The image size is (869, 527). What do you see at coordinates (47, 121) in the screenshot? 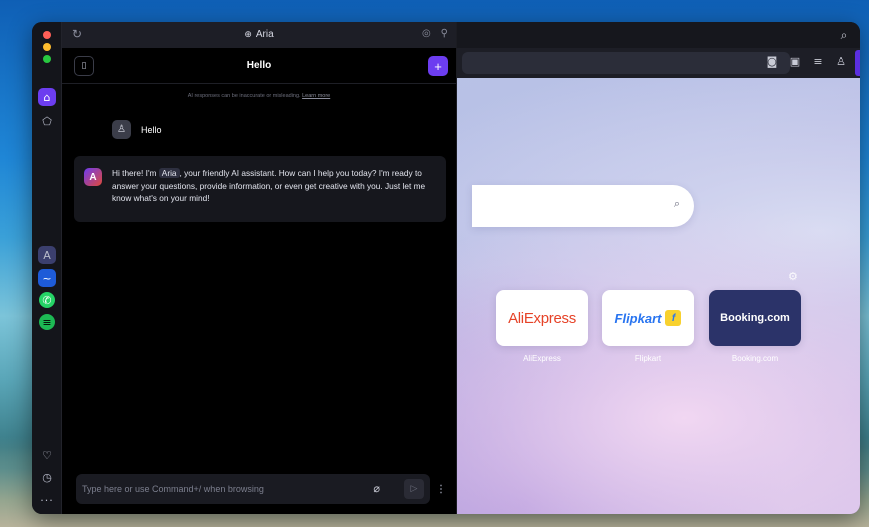
I see `bookmarks-icon: ⬠` at bounding box center [47, 121].